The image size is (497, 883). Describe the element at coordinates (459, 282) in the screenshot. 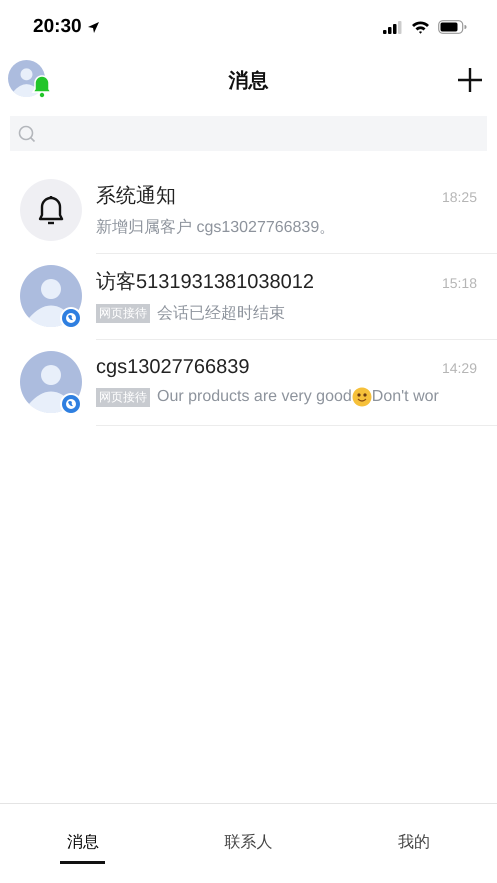

I see `message-time: 15:18` at that location.